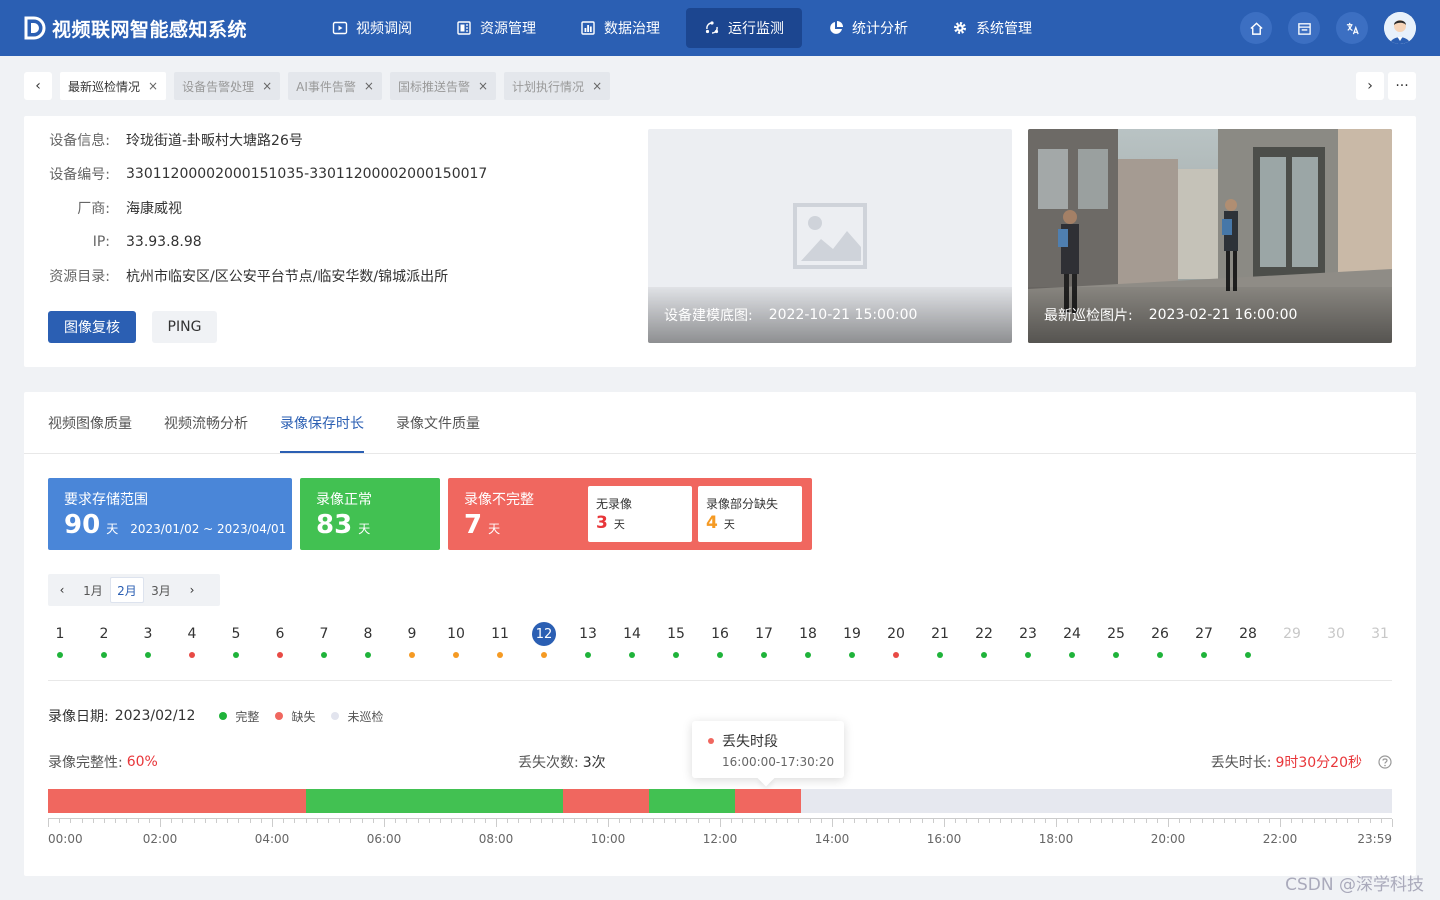 Image resolution: width=1440 pixels, height=900 pixels. I want to click on latest-image-label: 最新巡检图片:, so click(1088, 316).